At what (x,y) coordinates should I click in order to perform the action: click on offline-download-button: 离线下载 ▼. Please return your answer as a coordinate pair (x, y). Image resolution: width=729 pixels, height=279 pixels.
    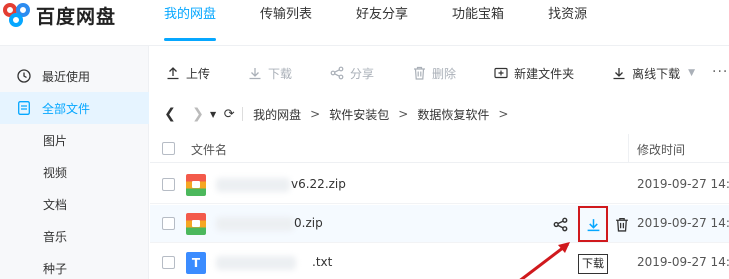
    Looking at the image, I should click on (653, 73).